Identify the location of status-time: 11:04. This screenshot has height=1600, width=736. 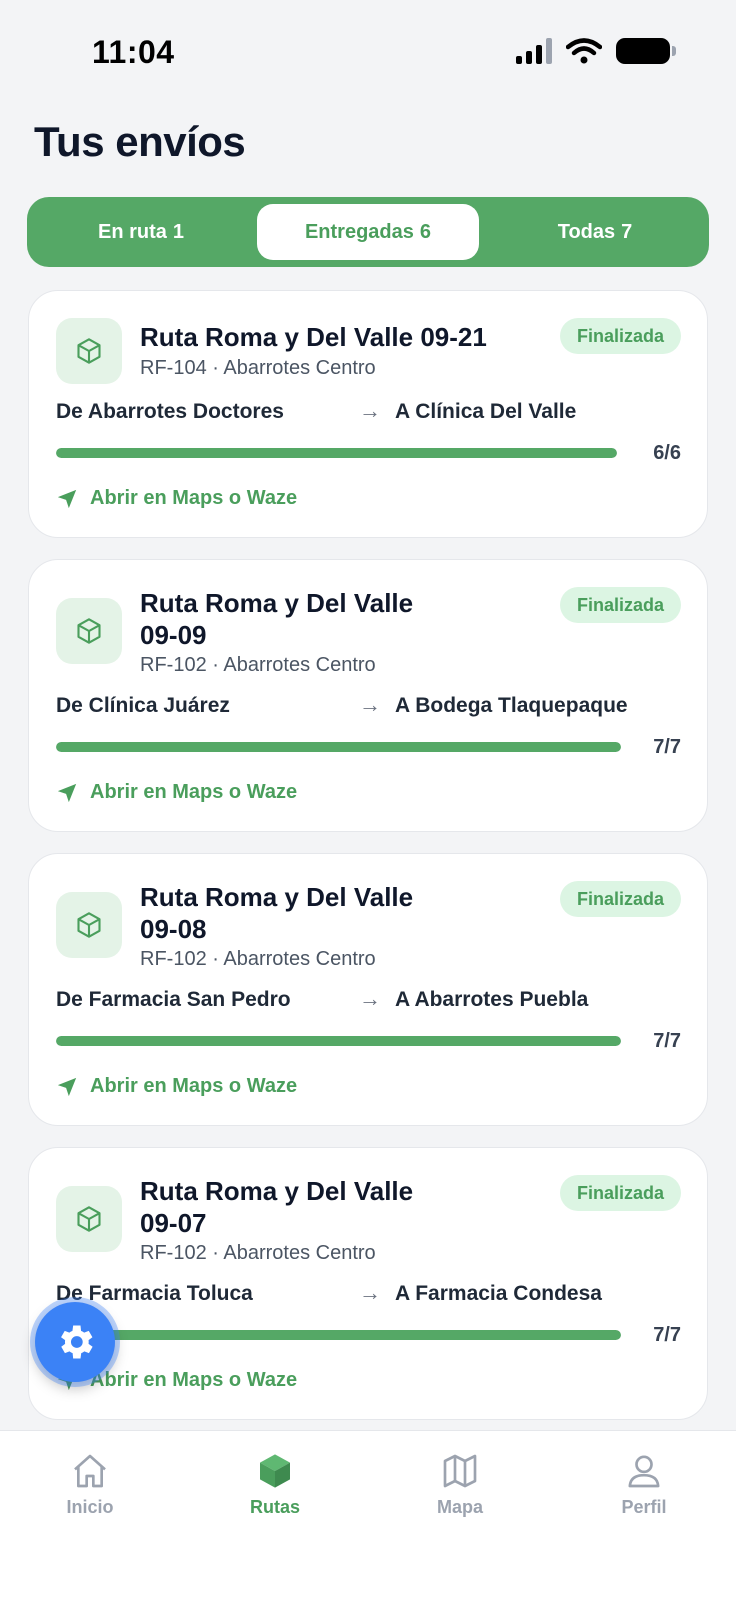
(133, 52).